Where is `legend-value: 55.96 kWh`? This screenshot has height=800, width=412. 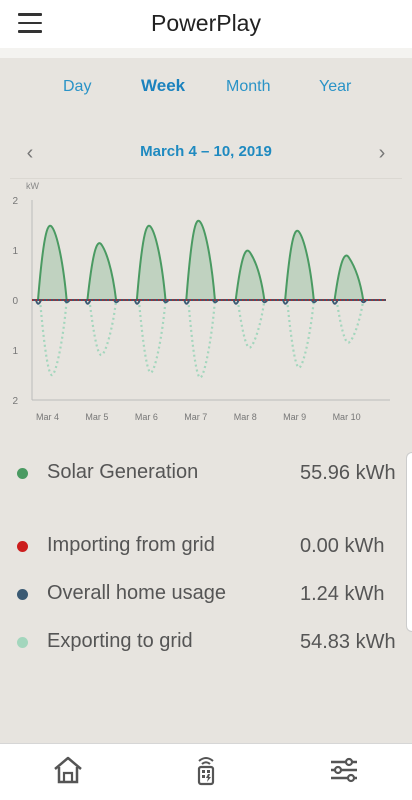
legend-value: 55.96 kWh is located at coordinates (348, 473).